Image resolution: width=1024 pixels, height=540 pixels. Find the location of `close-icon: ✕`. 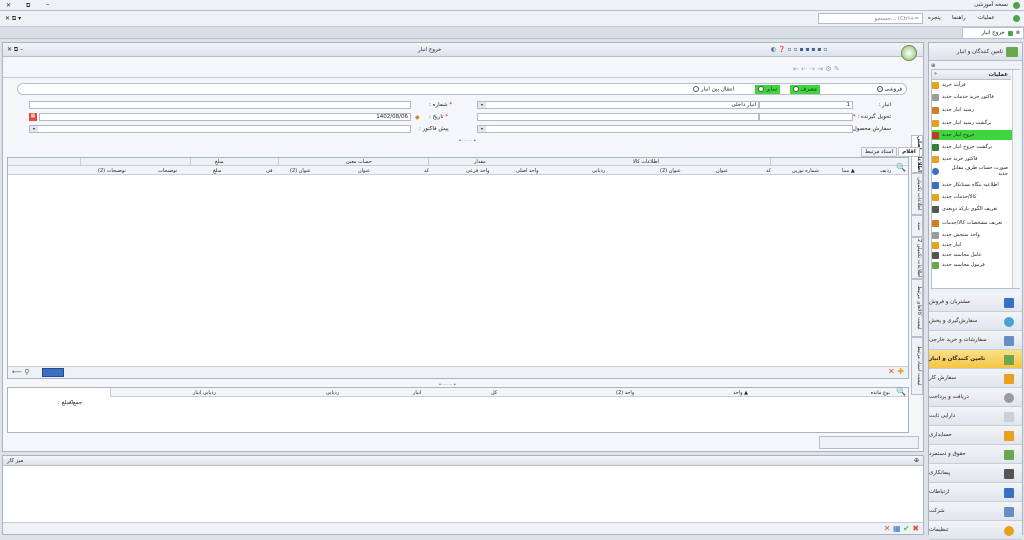

close-icon: ✕ is located at coordinates (8, 5).